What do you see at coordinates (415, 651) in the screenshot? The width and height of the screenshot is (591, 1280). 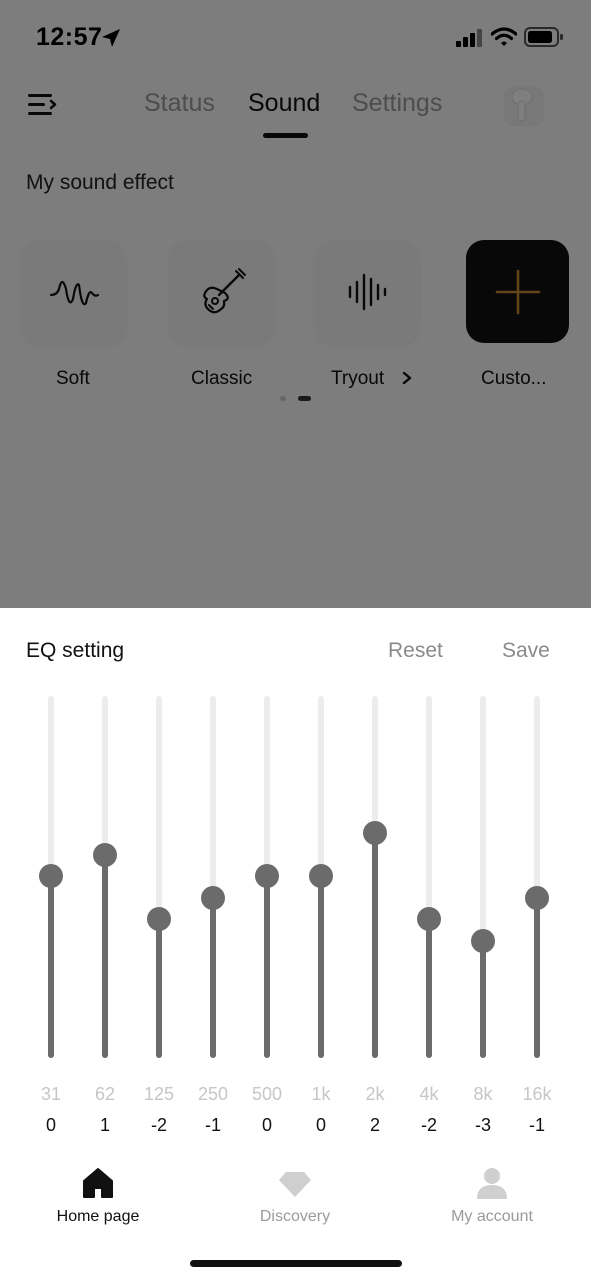 I see `reset-button: Reset` at bounding box center [415, 651].